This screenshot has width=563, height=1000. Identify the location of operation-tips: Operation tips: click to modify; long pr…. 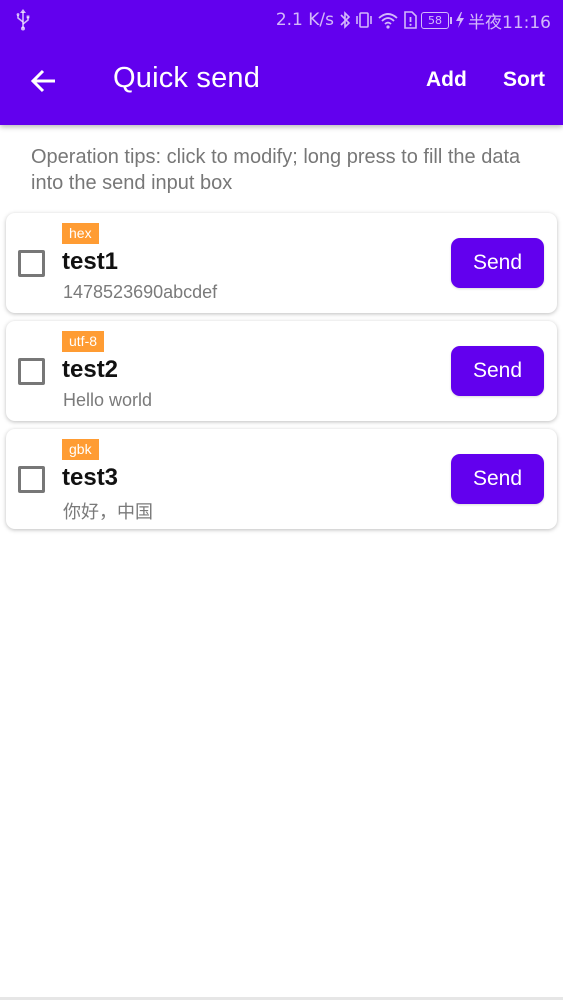
(276, 170).